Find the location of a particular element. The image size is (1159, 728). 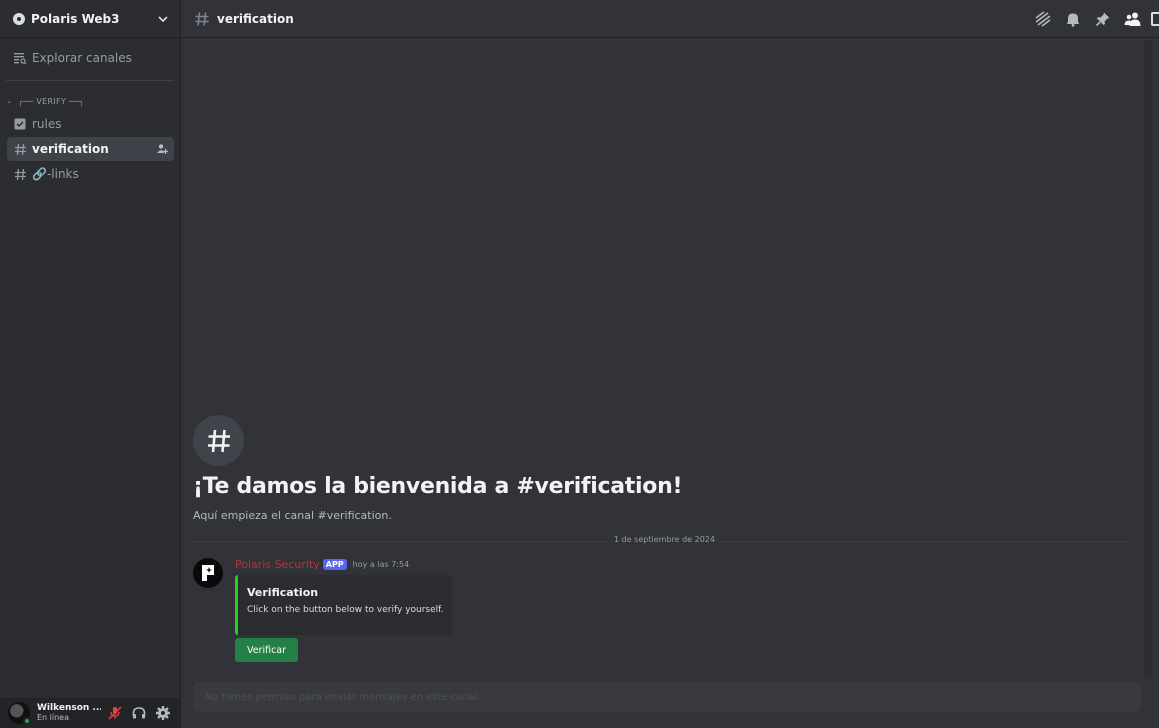

notifications-button is located at coordinates (1073, 19).